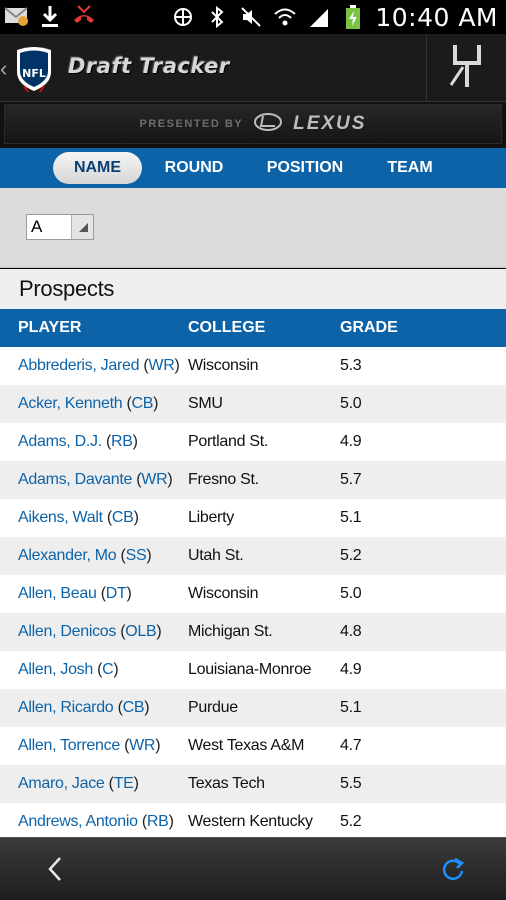  Describe the element at coordinates (253, 289) in the screenshot. I see `prospects-header: Prospects` at that location.